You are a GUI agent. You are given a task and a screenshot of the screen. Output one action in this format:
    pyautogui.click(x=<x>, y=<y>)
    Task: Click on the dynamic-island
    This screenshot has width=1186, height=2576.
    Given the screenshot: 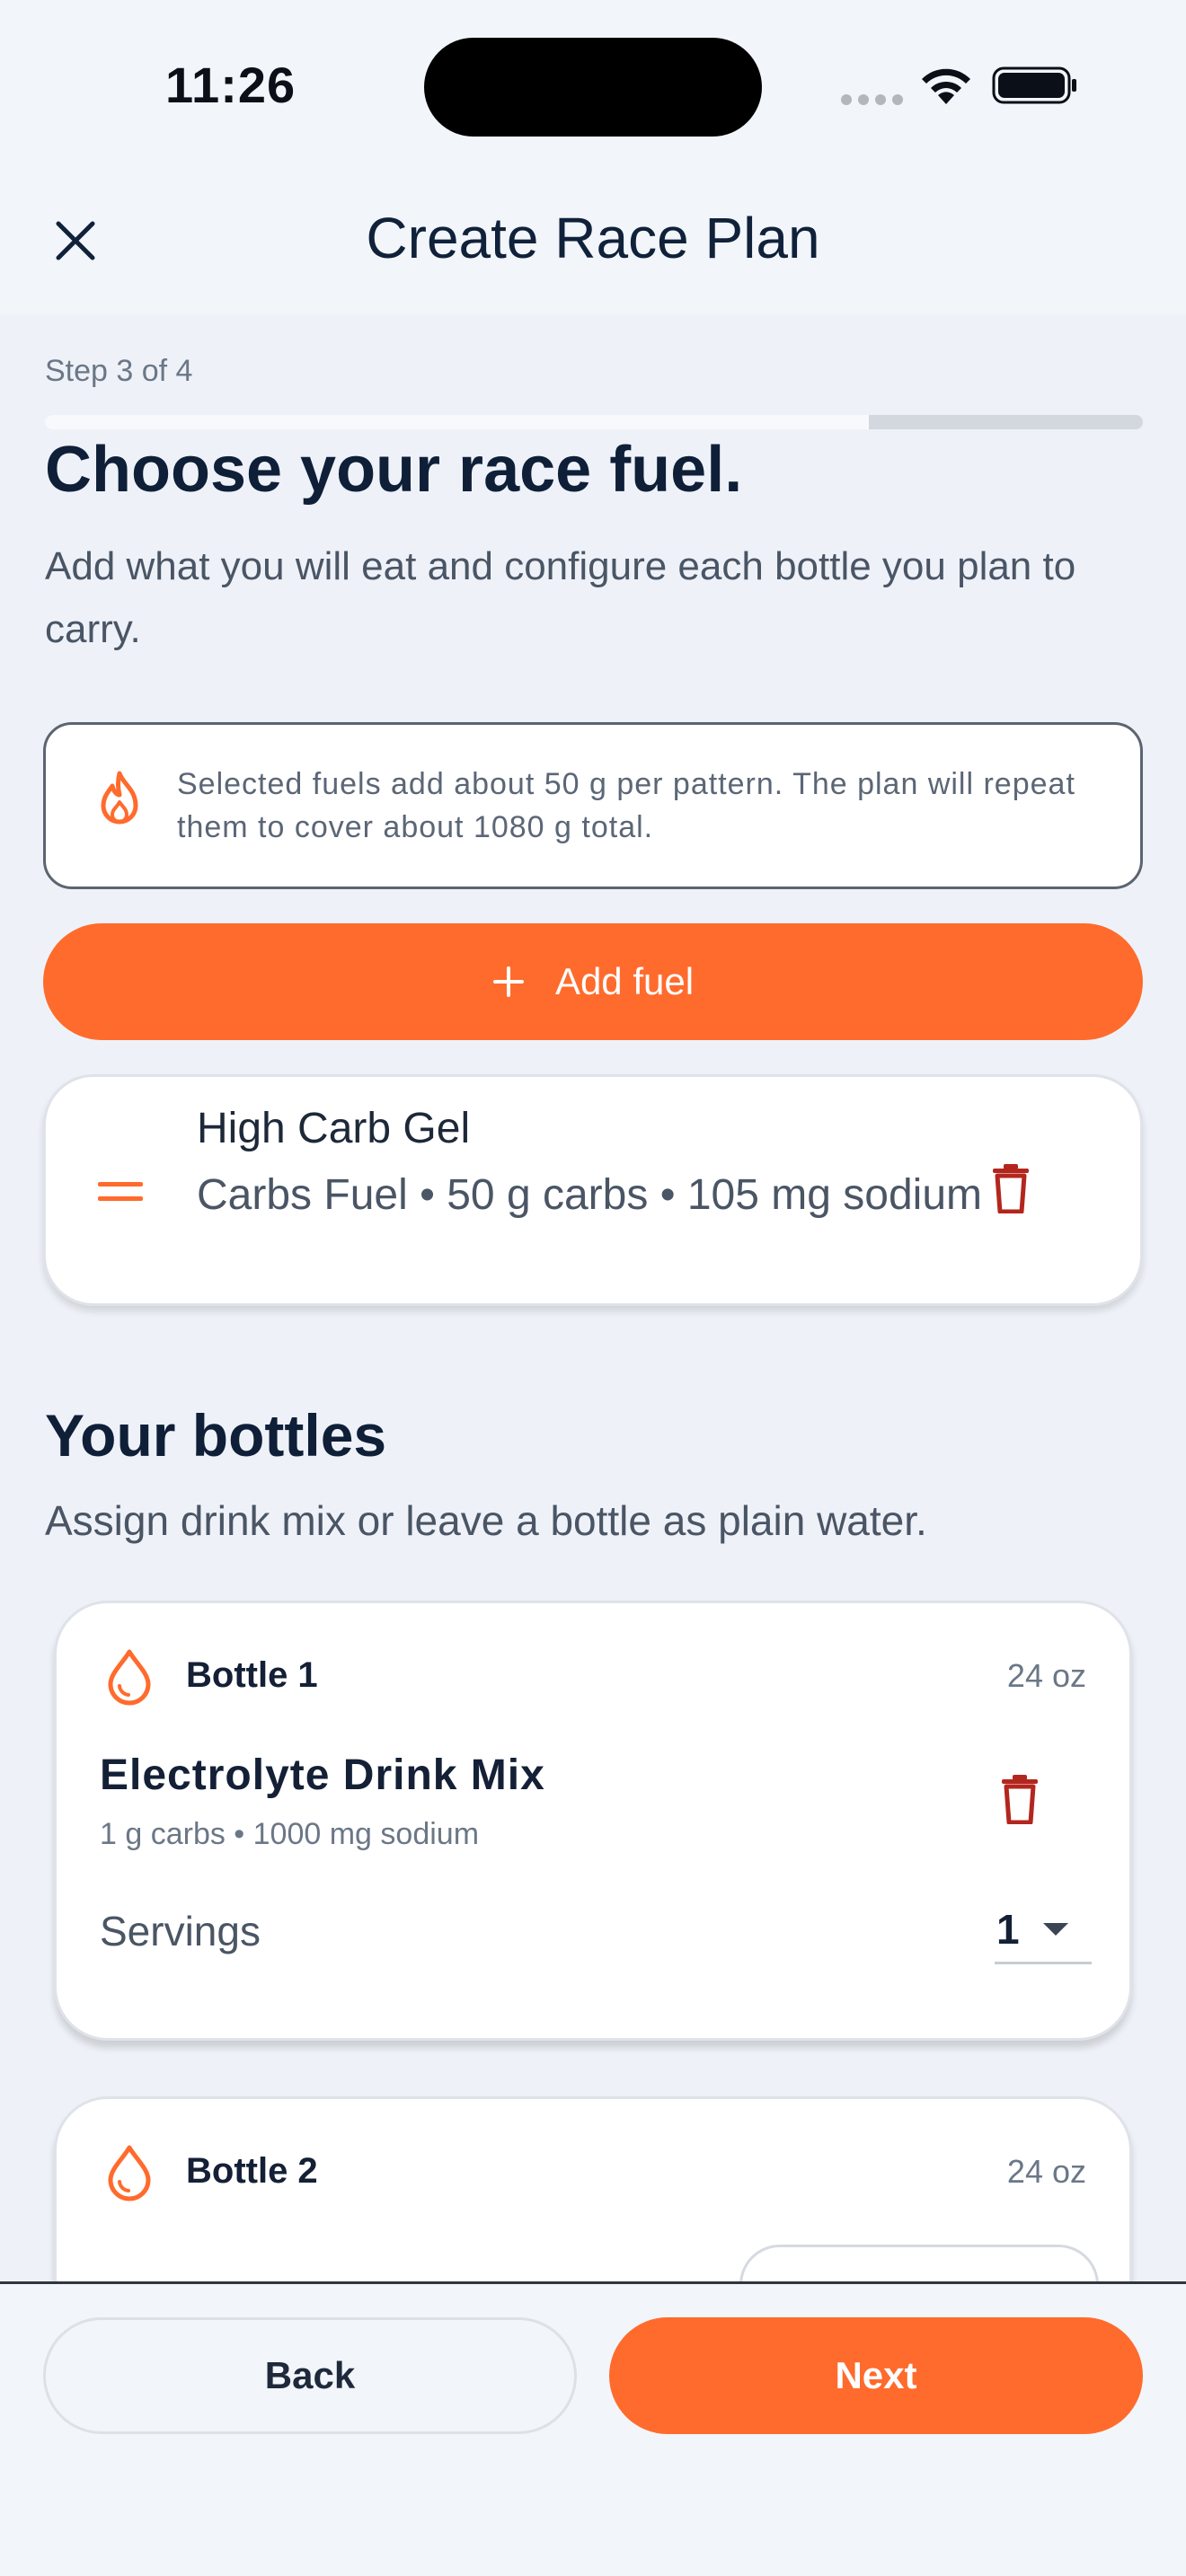 What is the action you would take?
    pyautogui.click(x=593, y=87)
    